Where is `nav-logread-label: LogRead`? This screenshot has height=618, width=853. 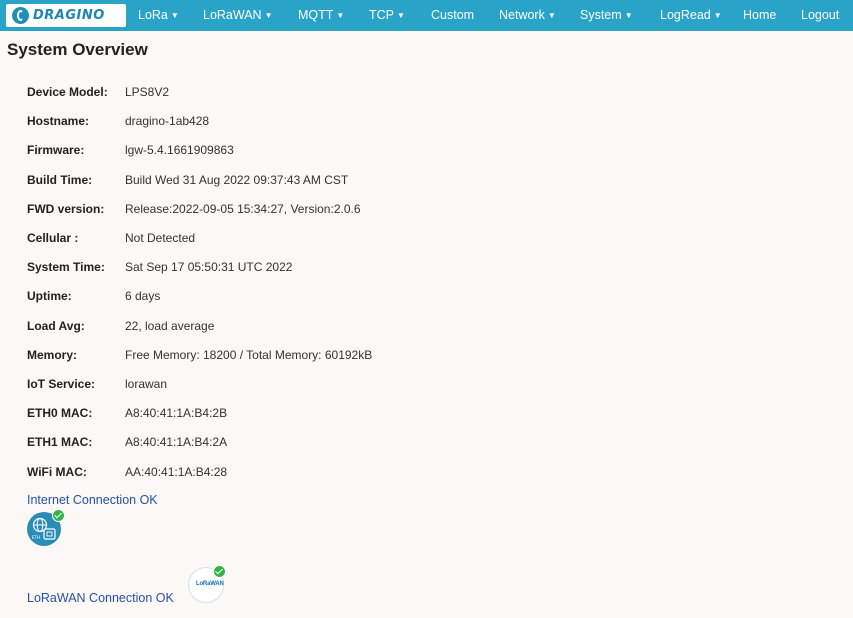
nav-logread-label: LogRead is located at coordinates (685, 15).